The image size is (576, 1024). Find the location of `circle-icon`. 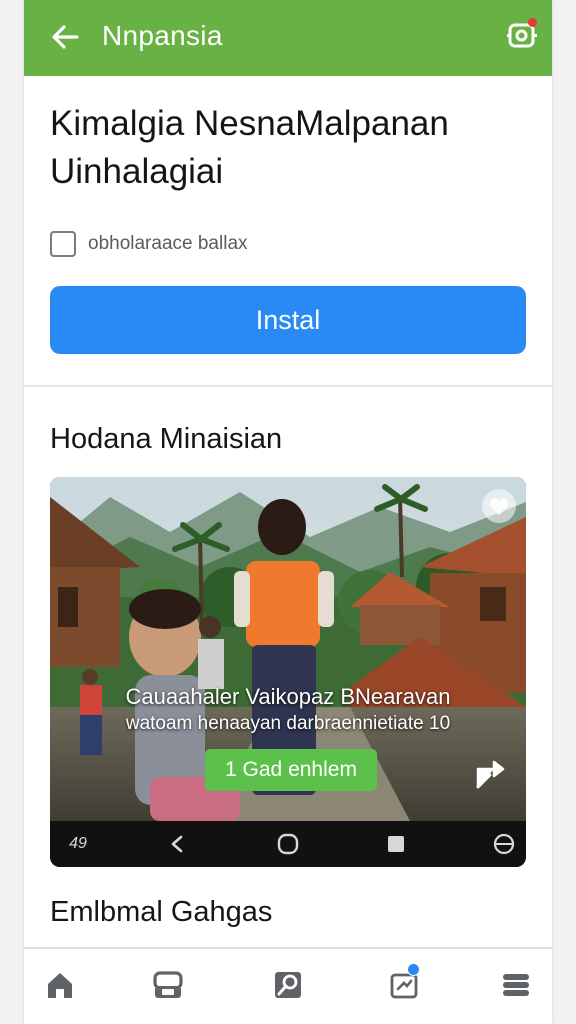

circle-icon is located at coordinates (288, 844).